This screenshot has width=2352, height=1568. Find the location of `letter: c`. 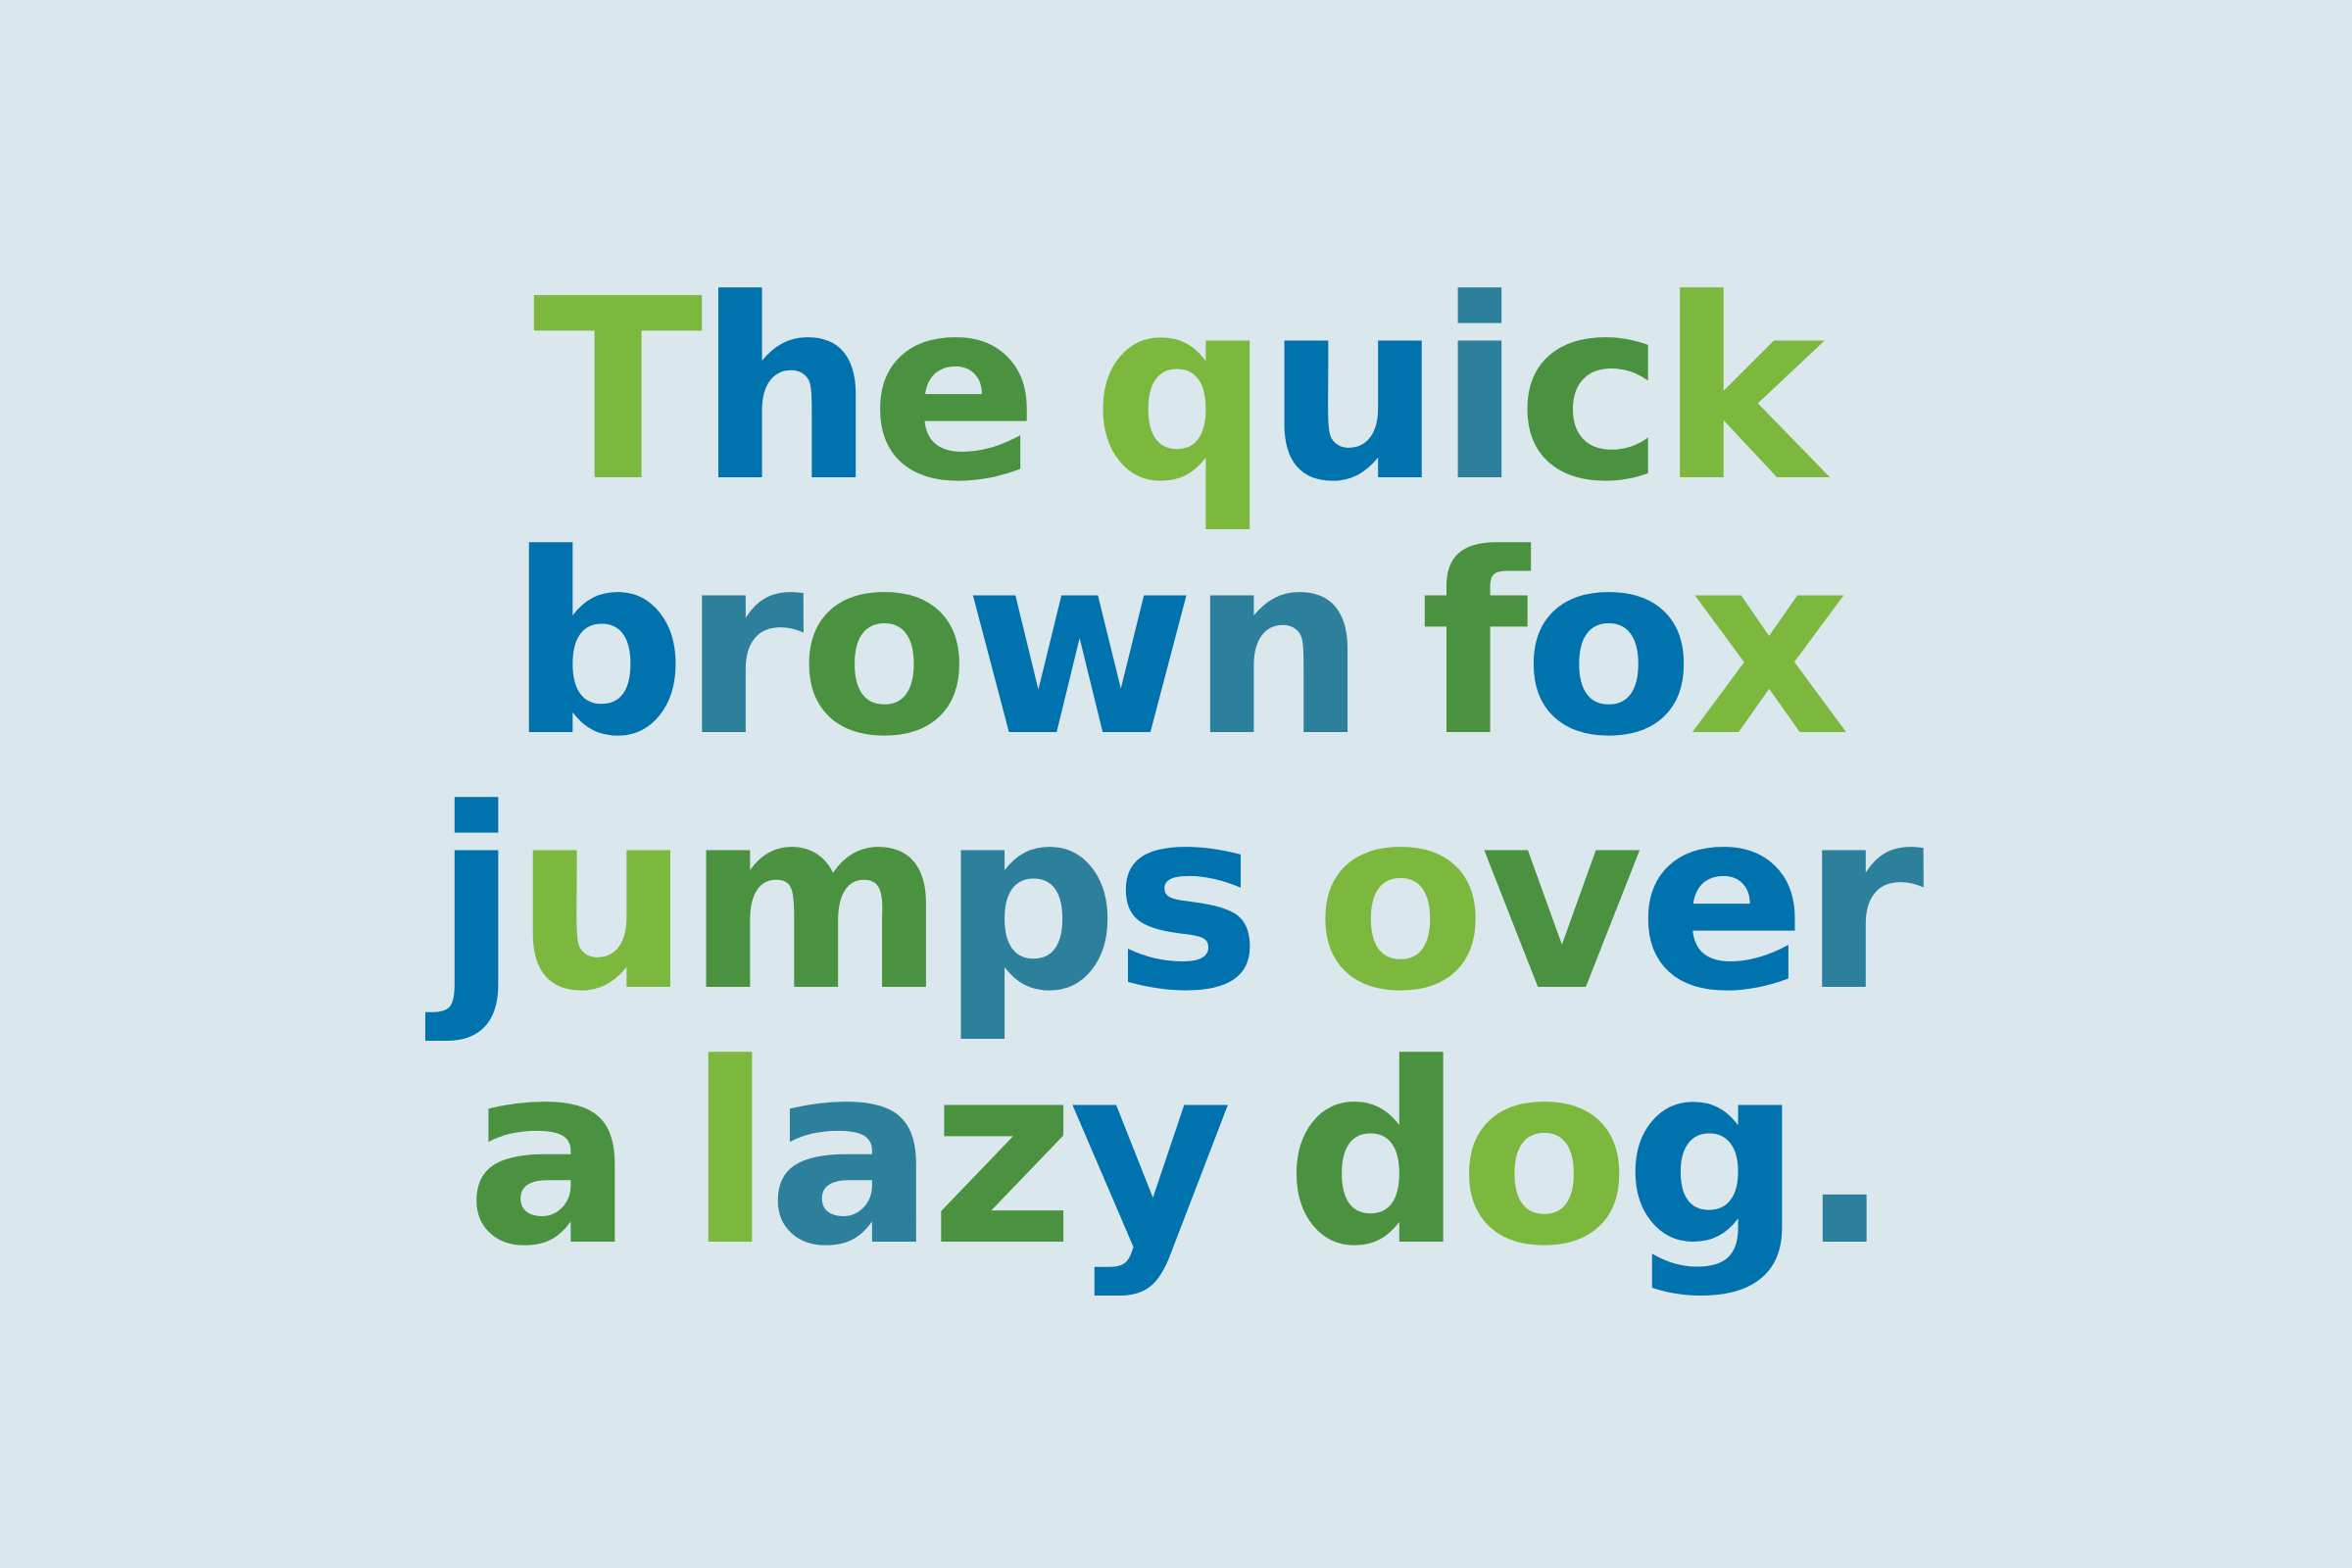

letter: c is located at coordinates (1590, 391).